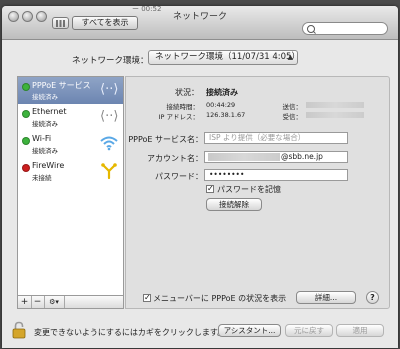 This screenshot has height=349, width=400. Describe the element at coordinates (345, 28) in the screenshot. I see `search-input` at that location.